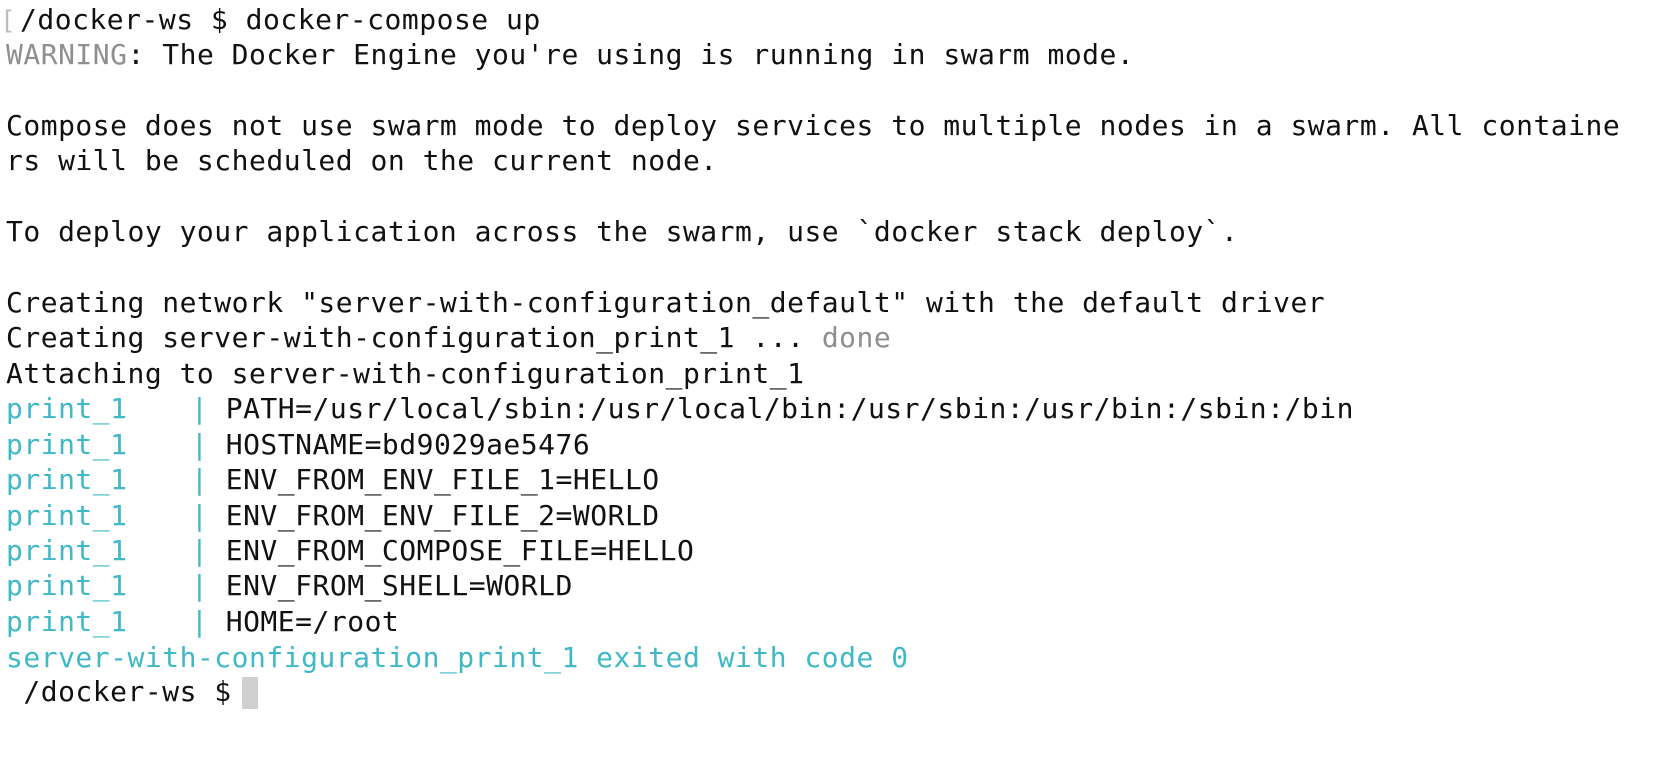  What do you see at coordinates (250, 693) in the screenshot?
I see `cursor-block` at bounding box center [250, 693].